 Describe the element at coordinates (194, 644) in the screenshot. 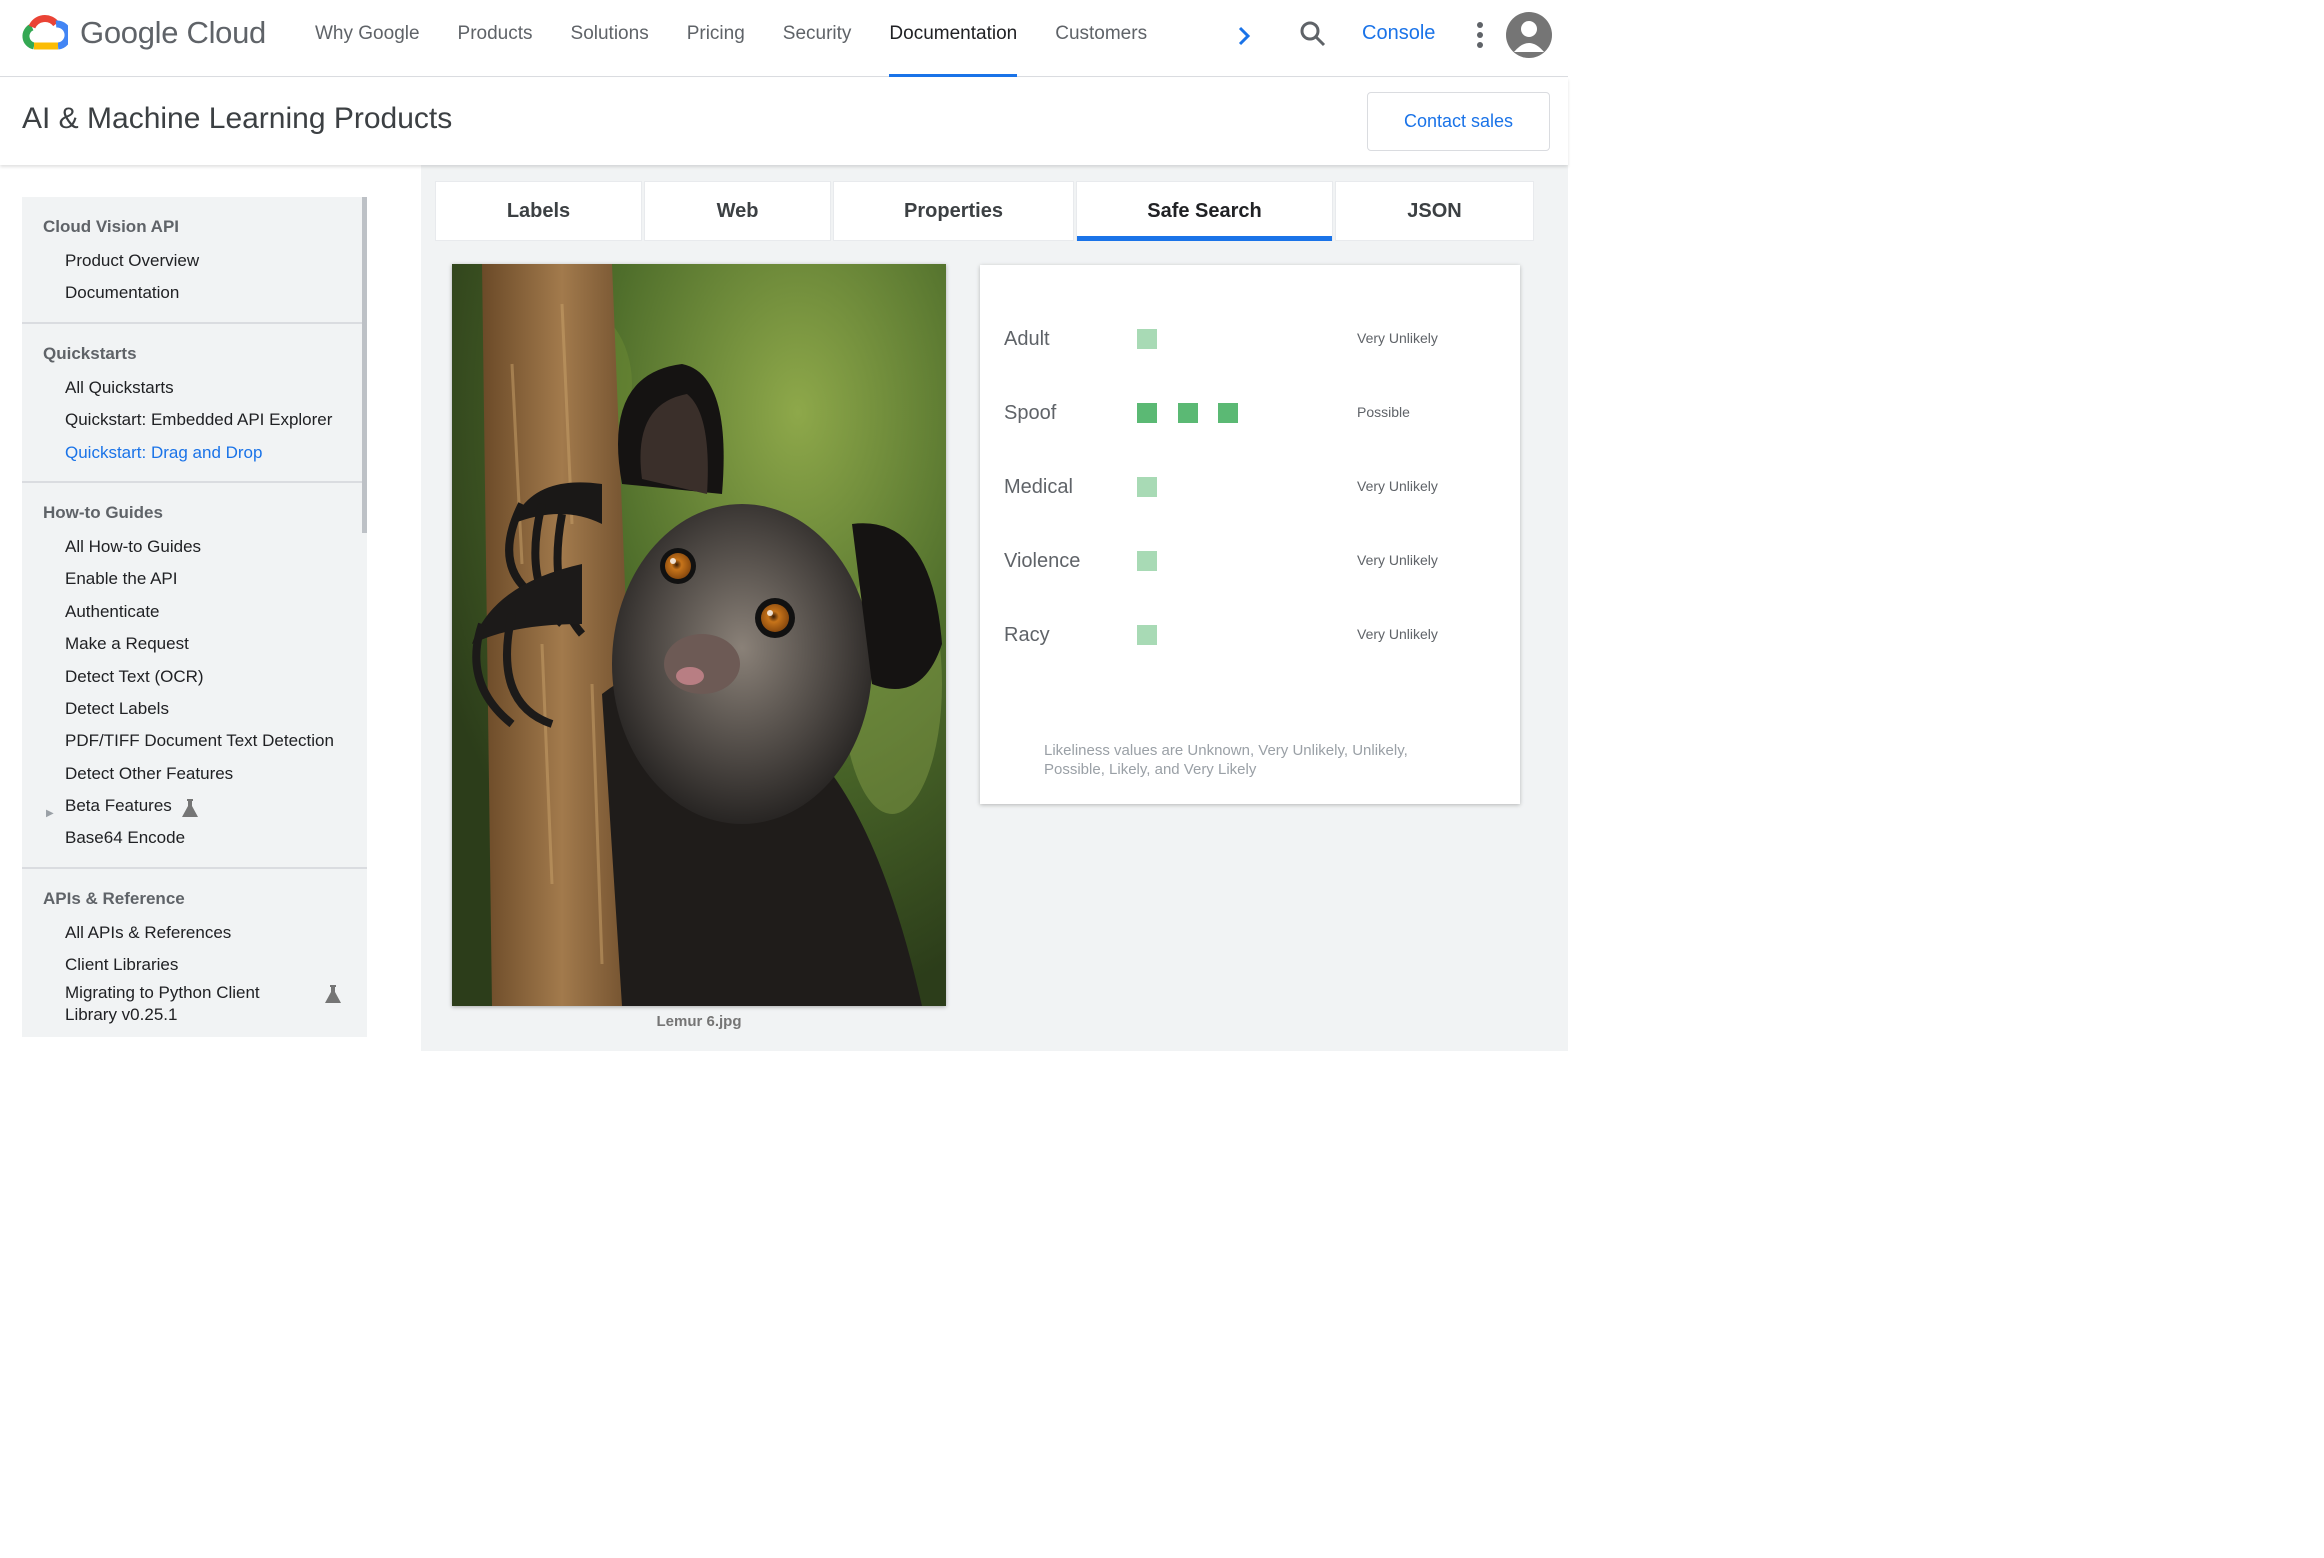

I see `sidebar-item-make-request: Make a Request` at that location.